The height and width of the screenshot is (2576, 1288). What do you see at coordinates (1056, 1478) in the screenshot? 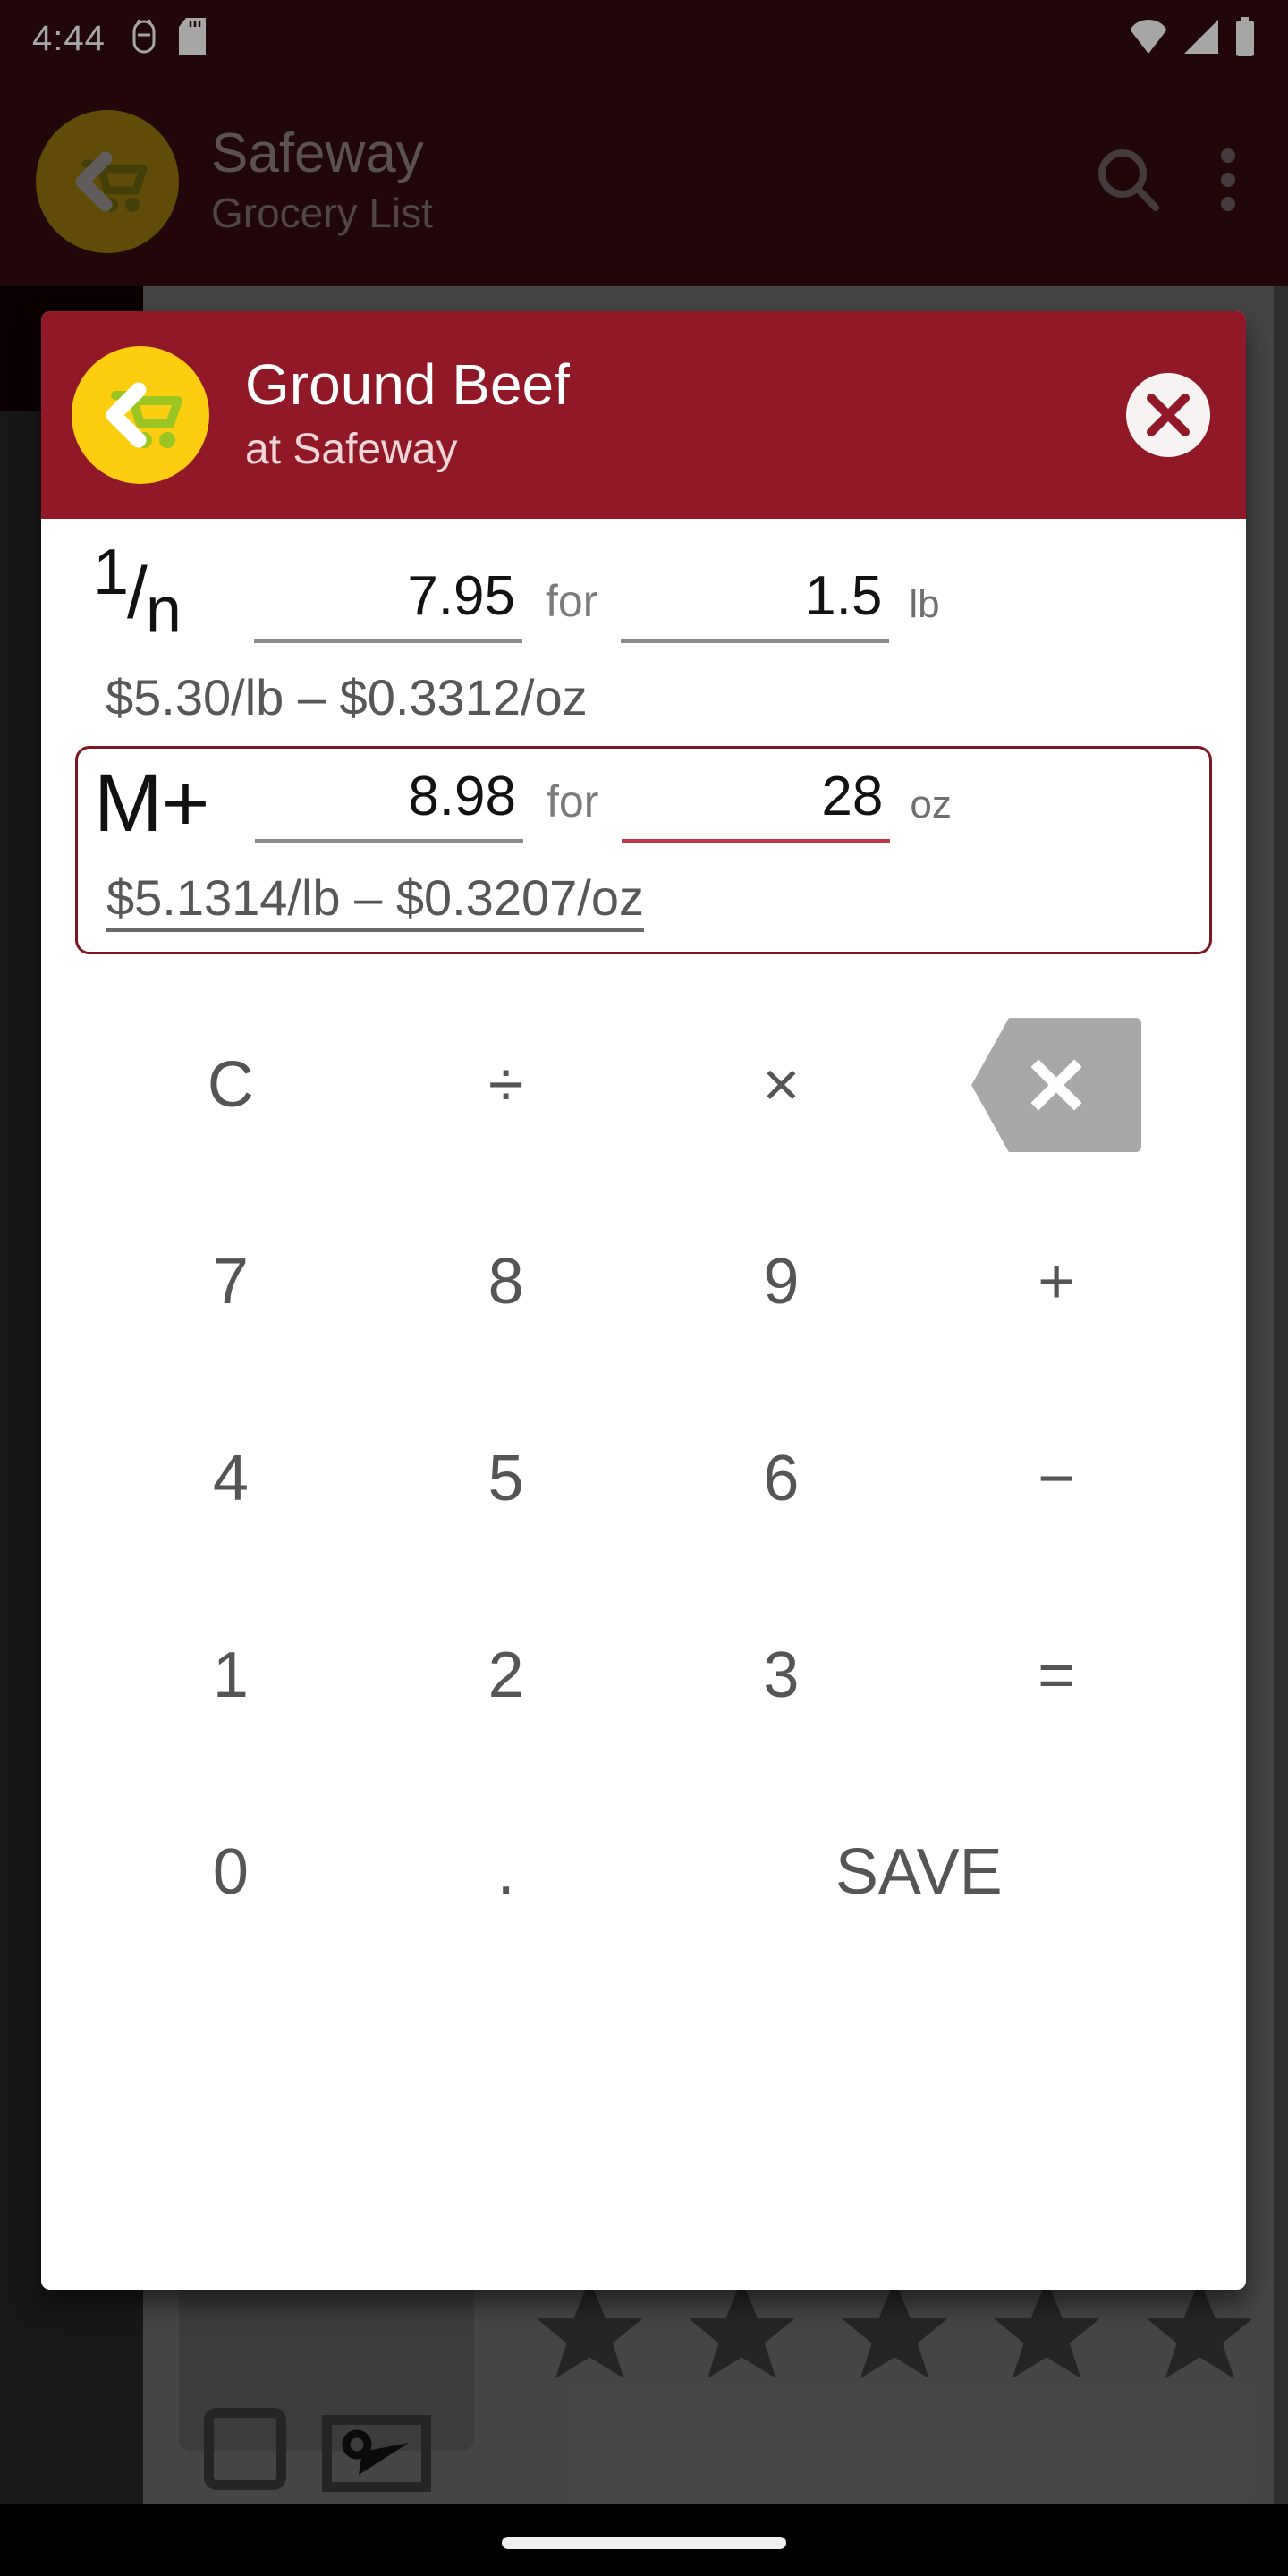
I see `key-minus: −` at bounding box center [1056, 1478].